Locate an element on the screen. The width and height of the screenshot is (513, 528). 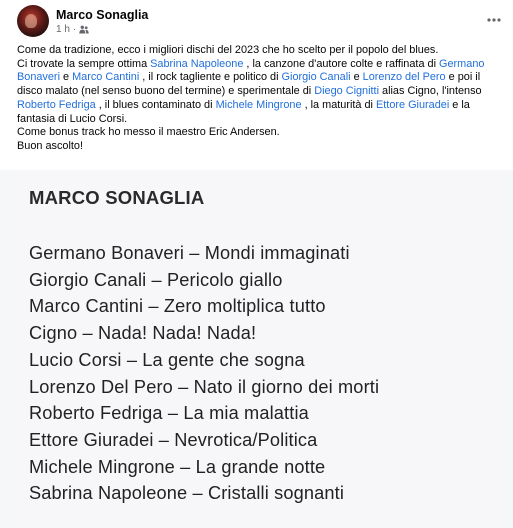
mention-link: Bonaveri is located at coordinates (38, 77).